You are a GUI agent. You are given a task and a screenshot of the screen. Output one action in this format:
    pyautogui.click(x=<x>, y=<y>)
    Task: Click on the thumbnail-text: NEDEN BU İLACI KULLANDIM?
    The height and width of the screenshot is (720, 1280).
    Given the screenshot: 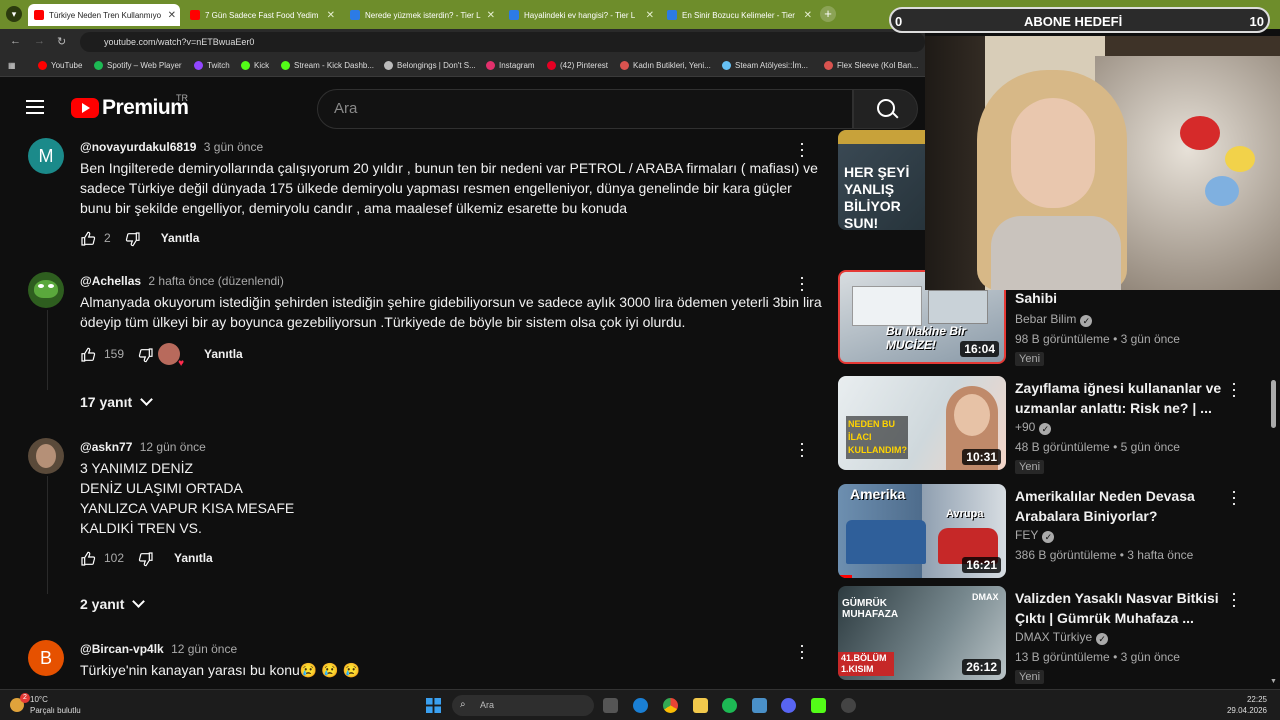 What is the action you would take?
    pyautogui.click(x=877, y=437)
    